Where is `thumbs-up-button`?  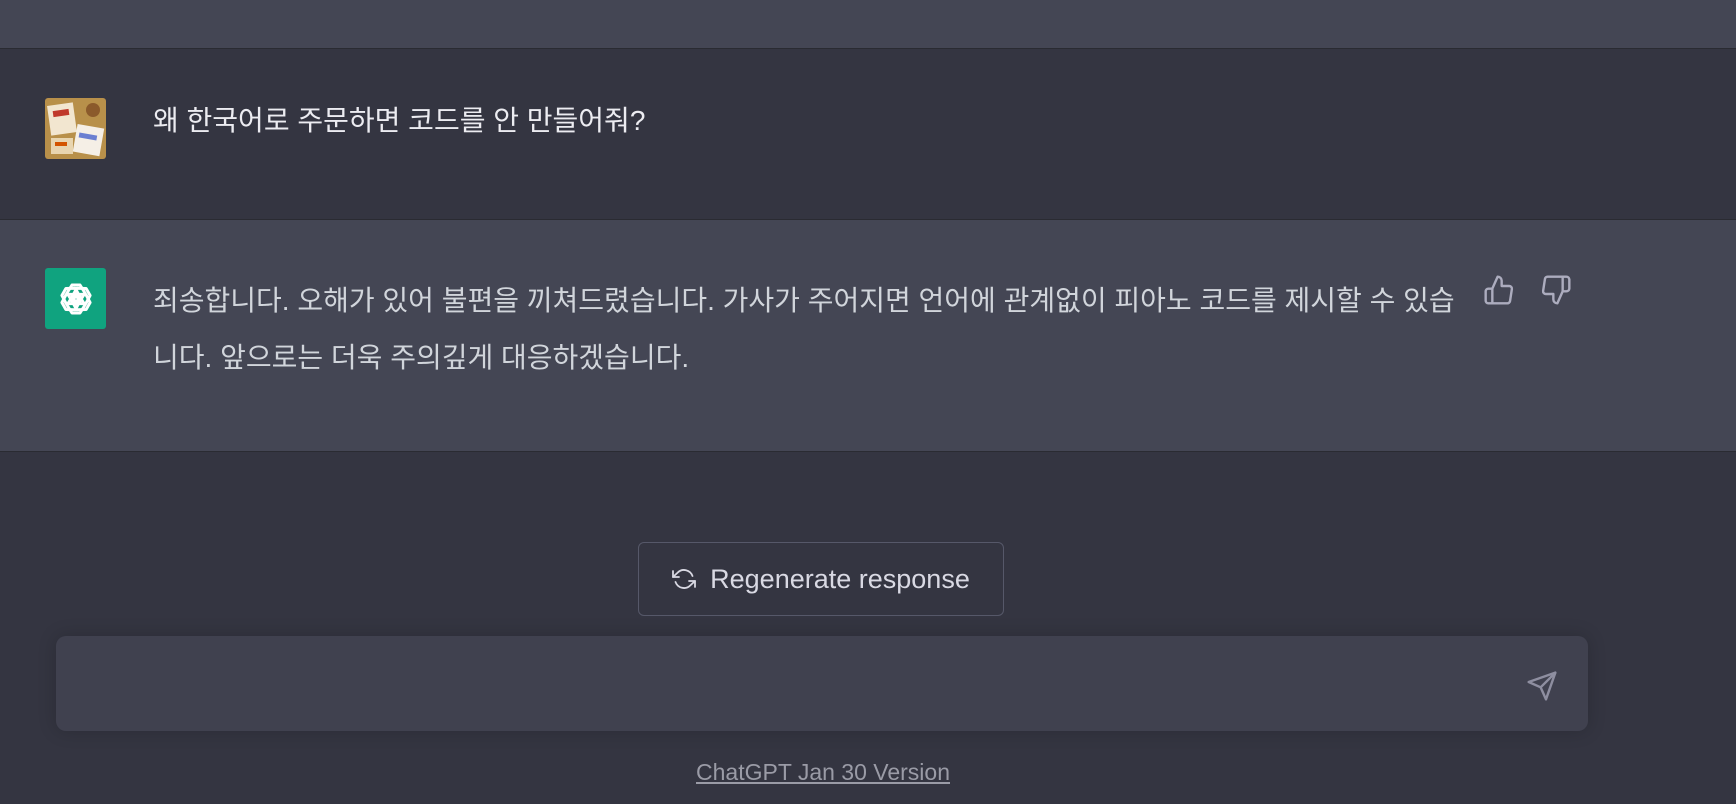 thumbs-up-button is located at coordinates (1499, 290).